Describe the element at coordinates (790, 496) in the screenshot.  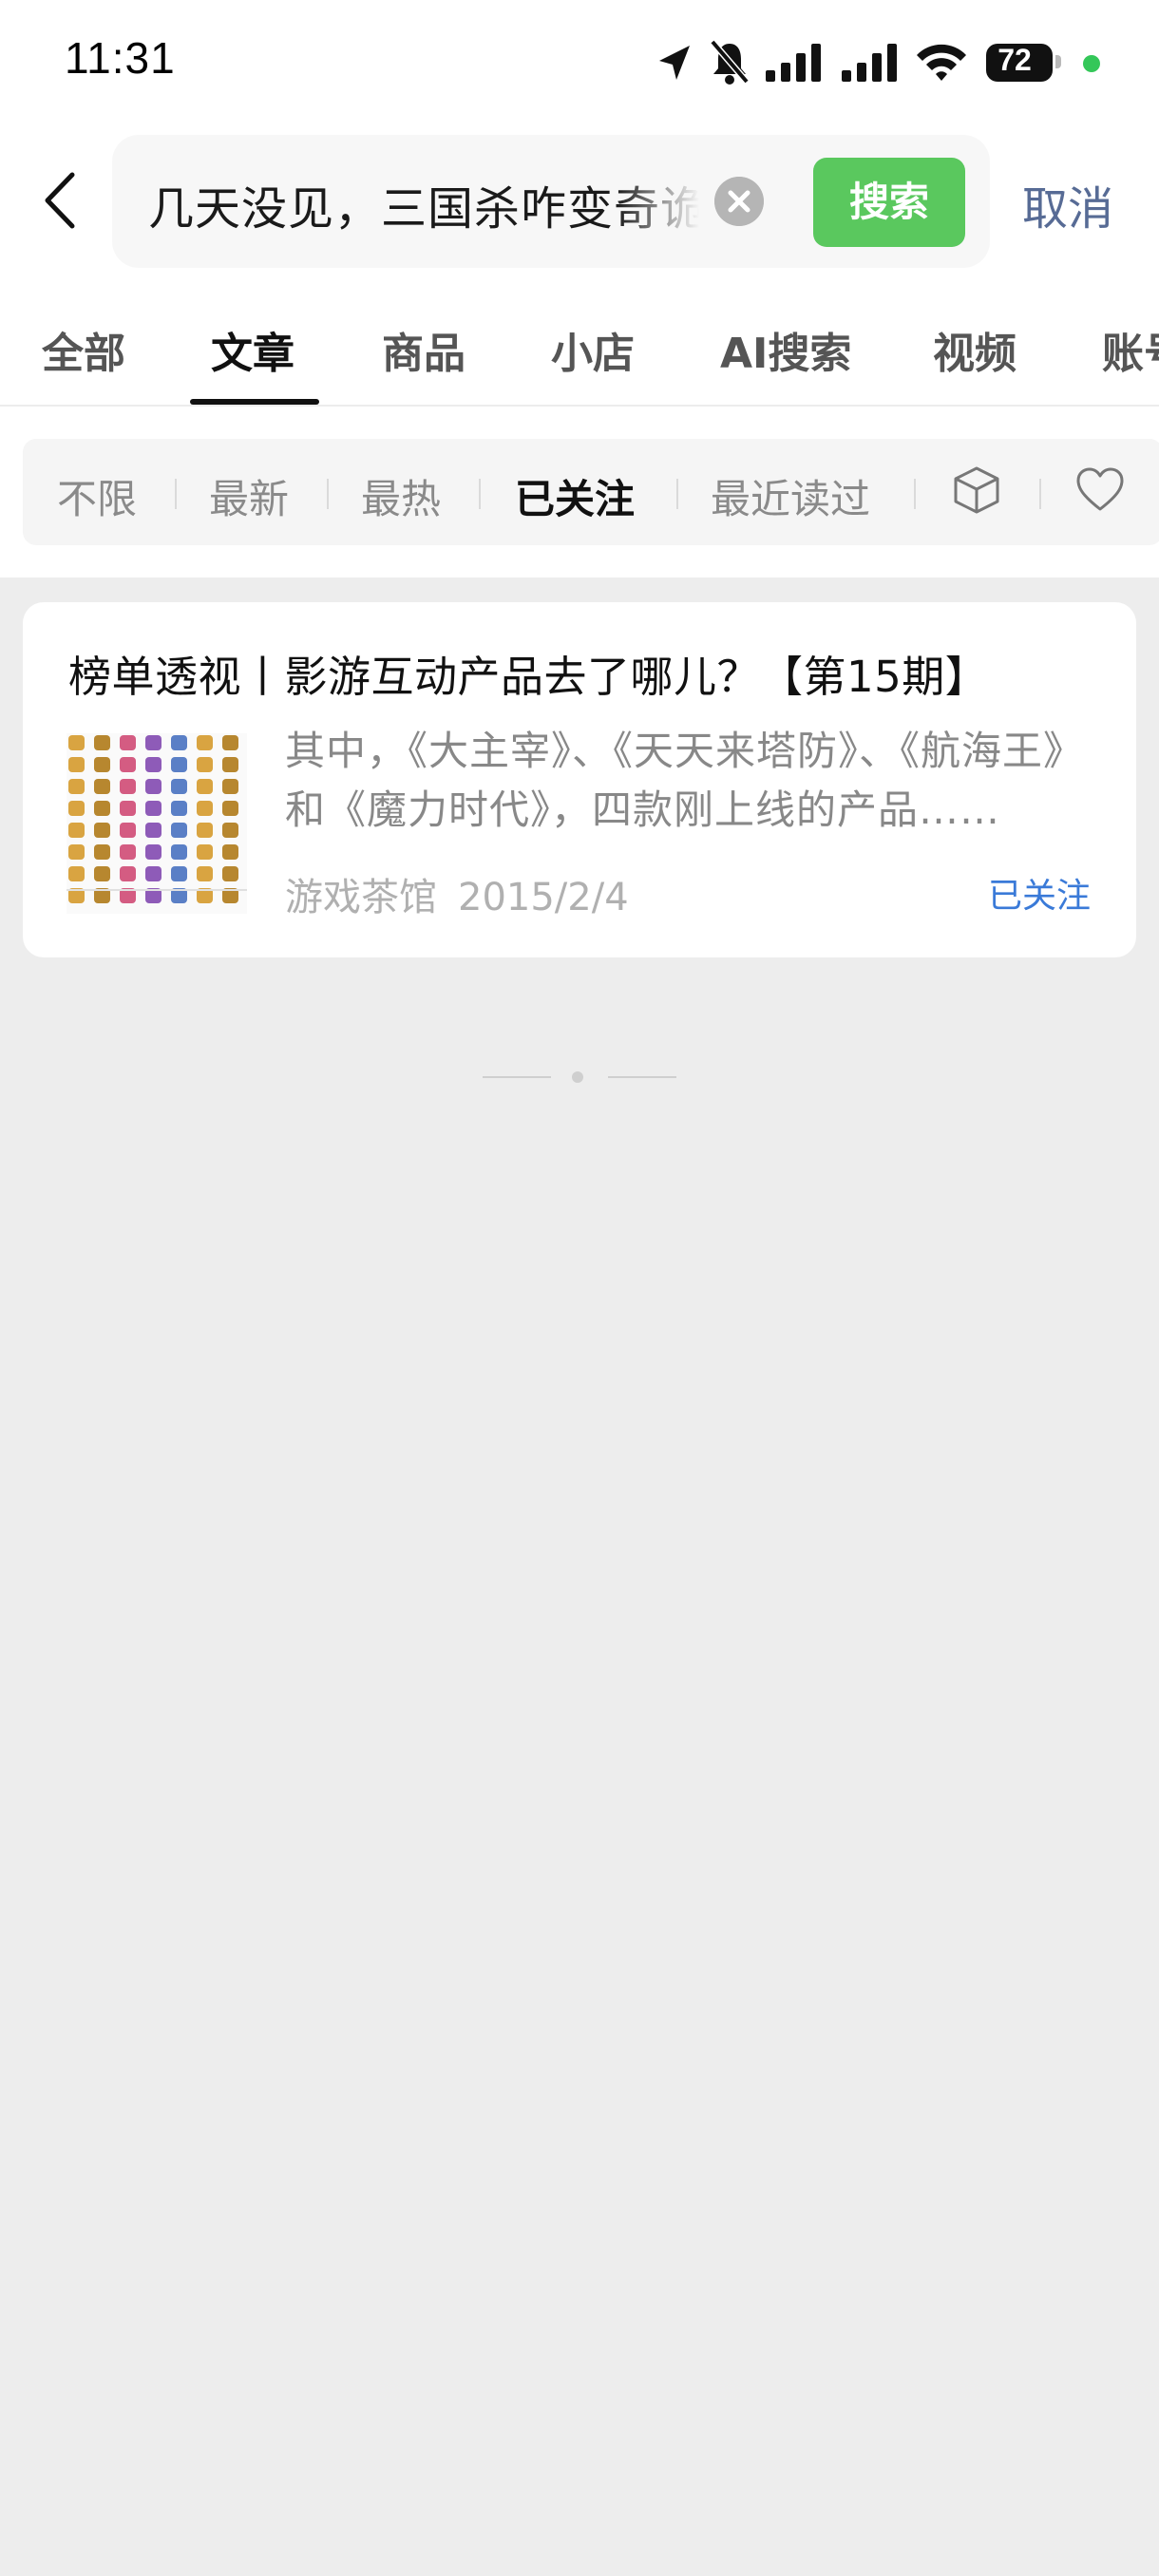
I see `filter-recently-read: 最近读过` at that location.